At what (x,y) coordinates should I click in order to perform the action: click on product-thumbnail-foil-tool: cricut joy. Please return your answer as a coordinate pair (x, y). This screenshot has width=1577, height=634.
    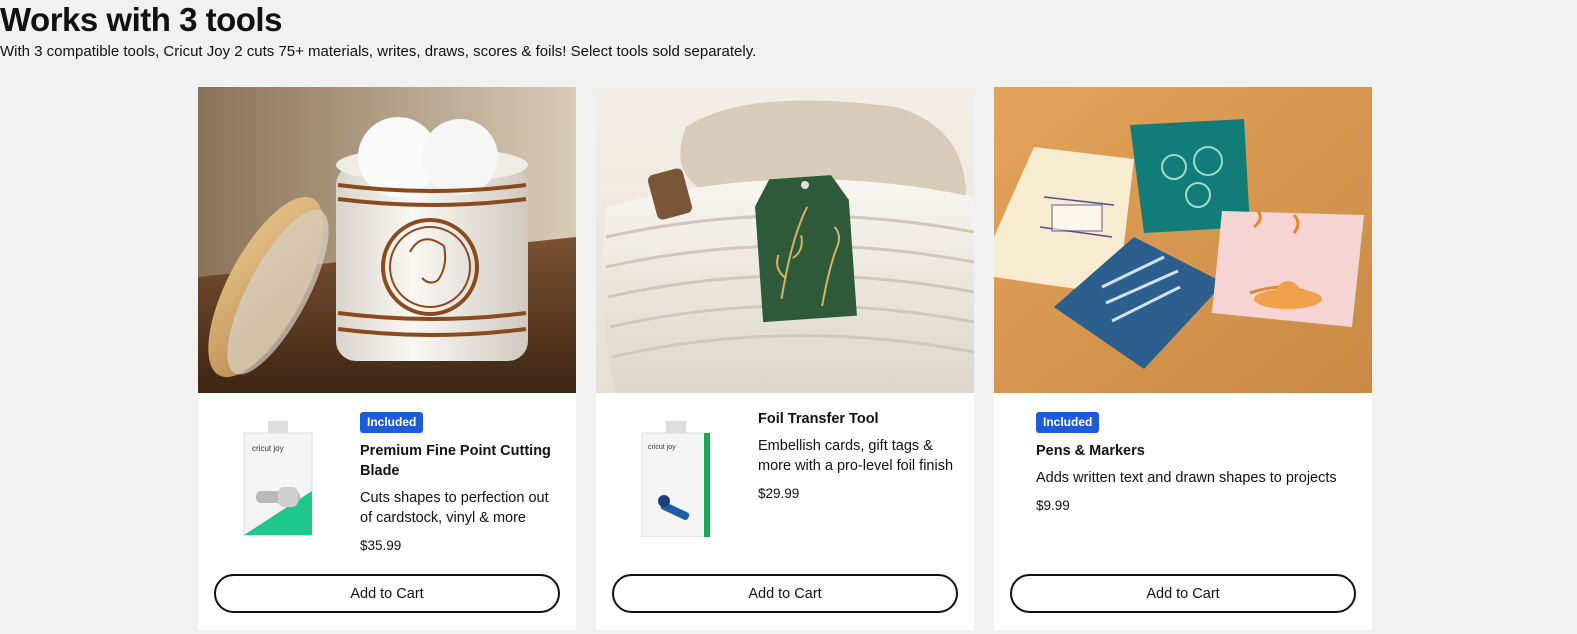
    Looking at the image, I should click on (676, 479).